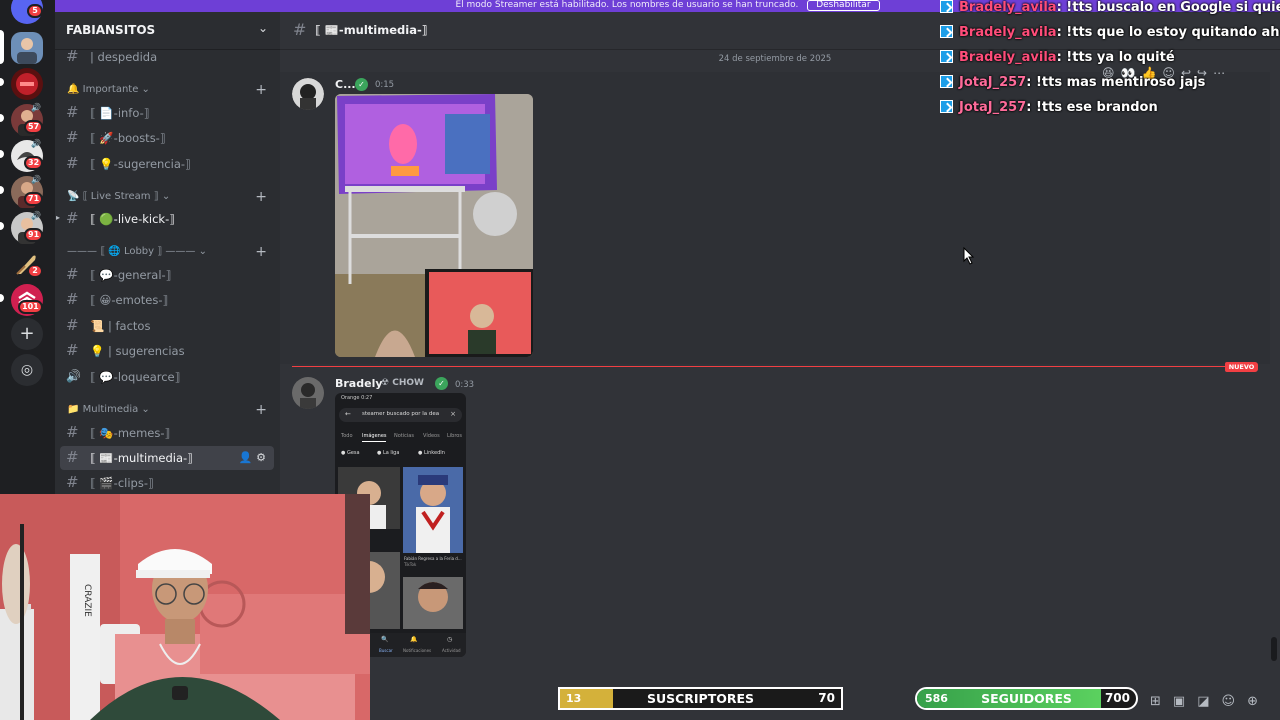  Describe the element at coordinates (135, 377) in the screenshot. I see `channel-name: ⟦ 💬-loquearce⟧` at that location.